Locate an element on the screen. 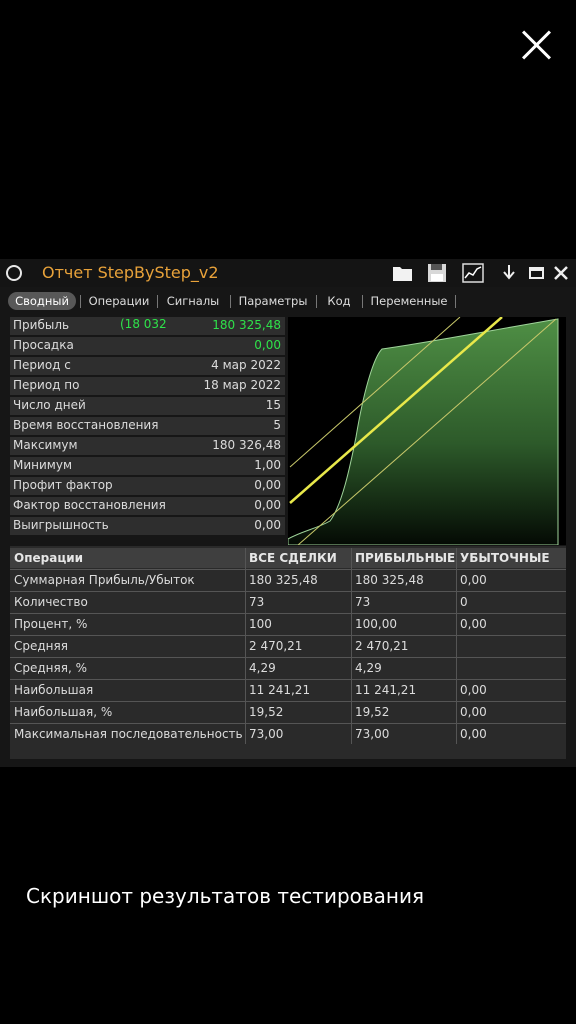 This screenshot has height=1024, width=576. stats-row: Минимум 1,00 is located at coordinates (147, 466).